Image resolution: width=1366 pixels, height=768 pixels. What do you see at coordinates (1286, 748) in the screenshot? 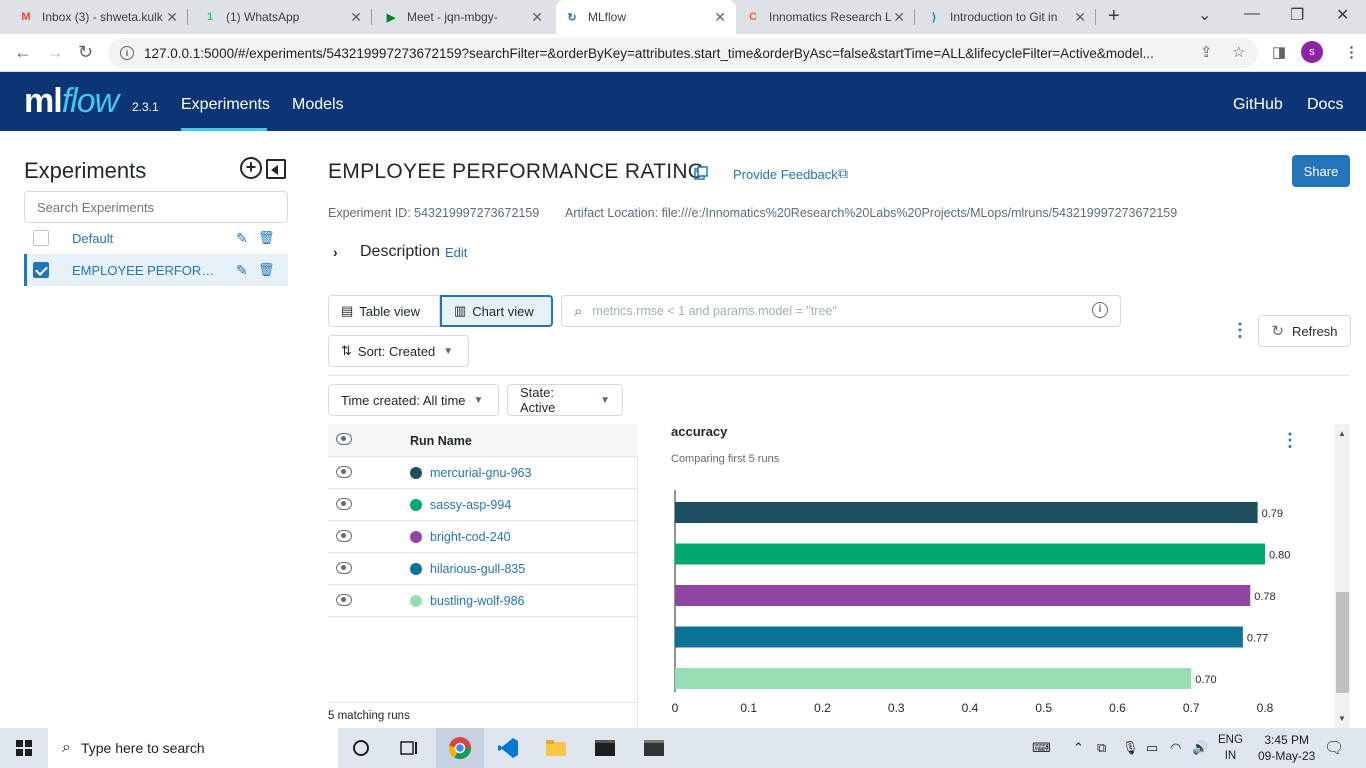
I see `system-clock: 3:45 PM 09-May-23` at bounding box center [1286, 748].